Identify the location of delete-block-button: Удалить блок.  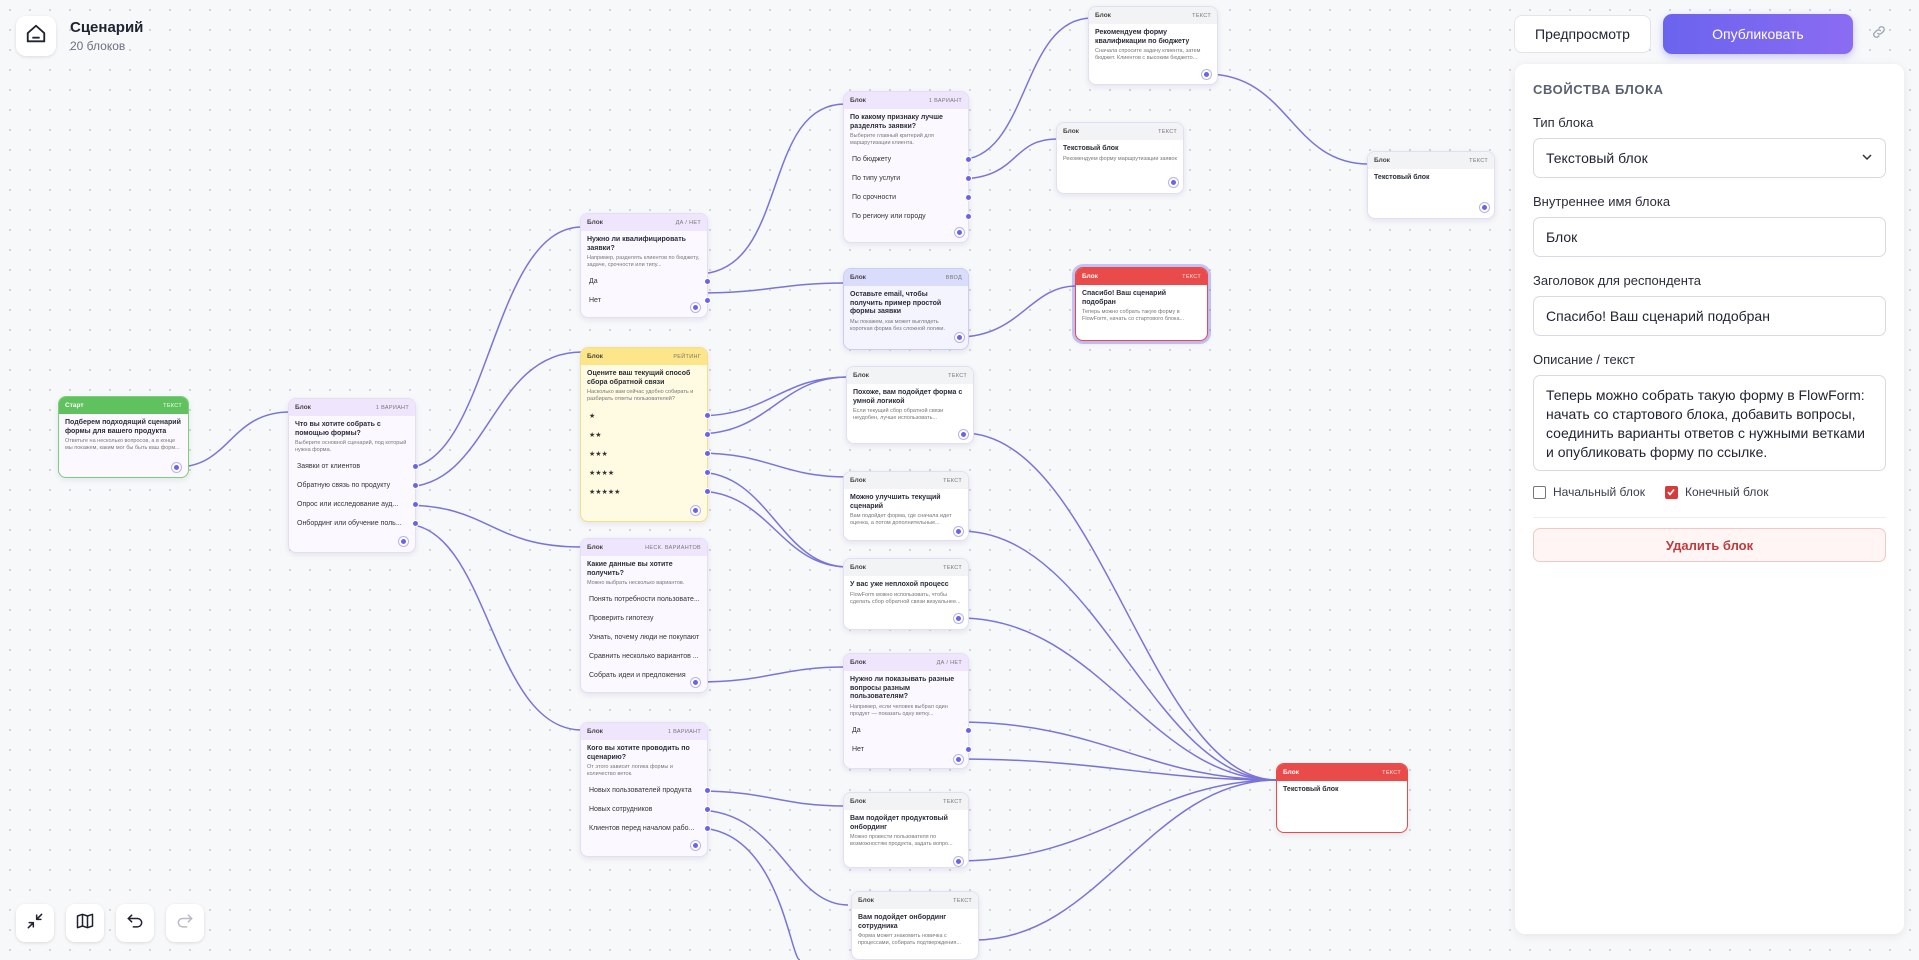
(1709, 545).